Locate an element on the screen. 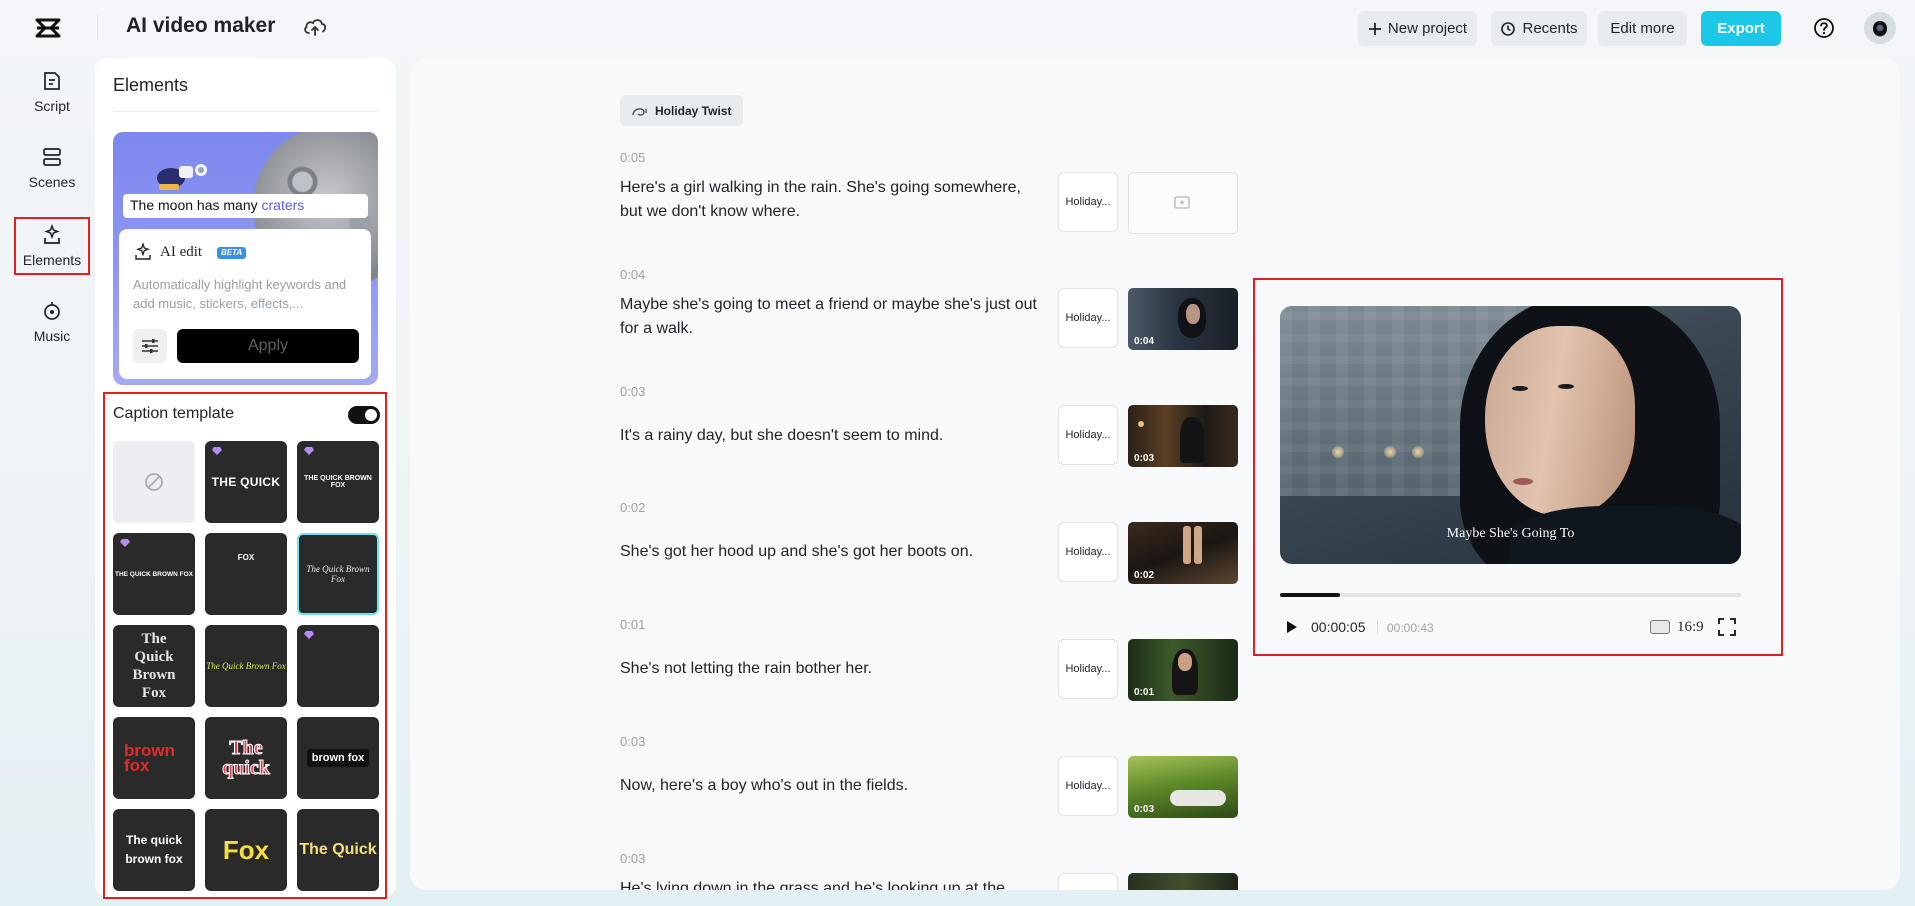 This screenshot has width=1915, height=906. new-project-button: New project is located at coordinates (1417, 28).